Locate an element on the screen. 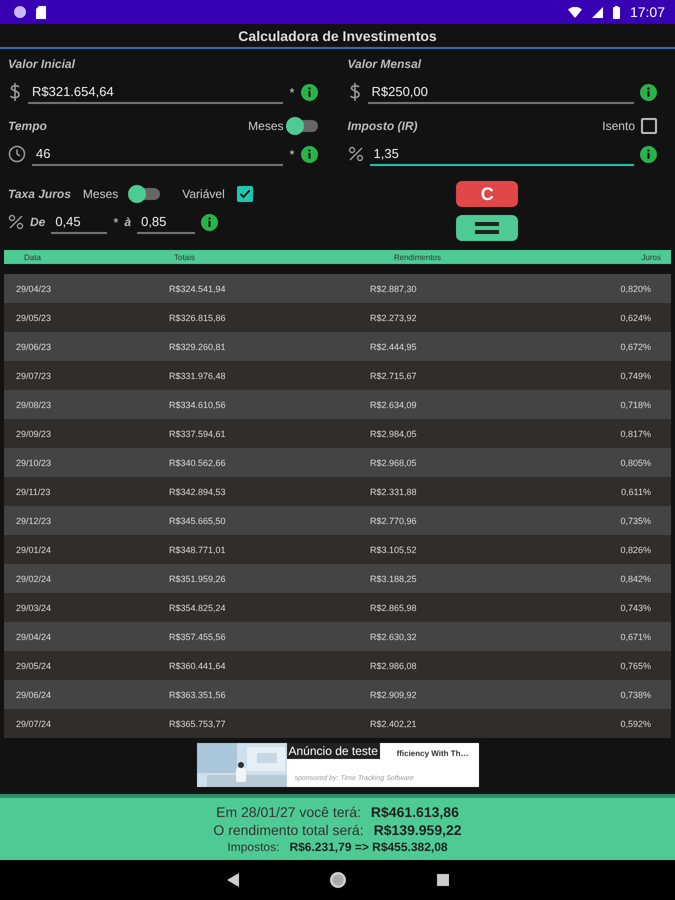 The image size is (675, 900). table-cell-text: R$2.273,92 is located at coordinates (394, 317).